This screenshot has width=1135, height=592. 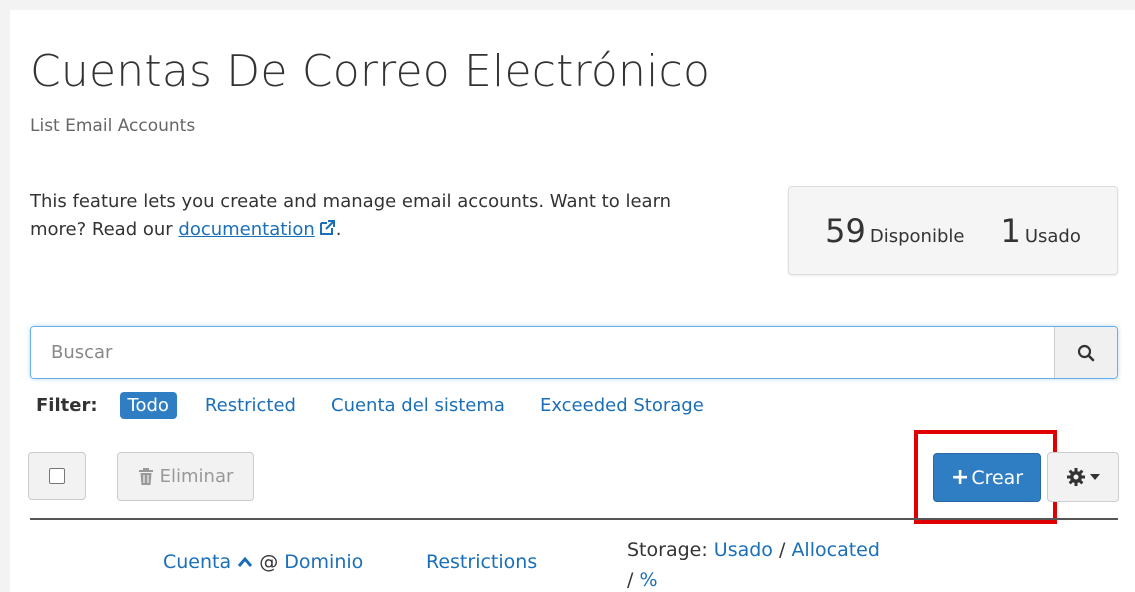 What do you see at coordinates (1095, 477) in the screenshot?
I see `caret-down-icon` at bounding box center [1095, 477].